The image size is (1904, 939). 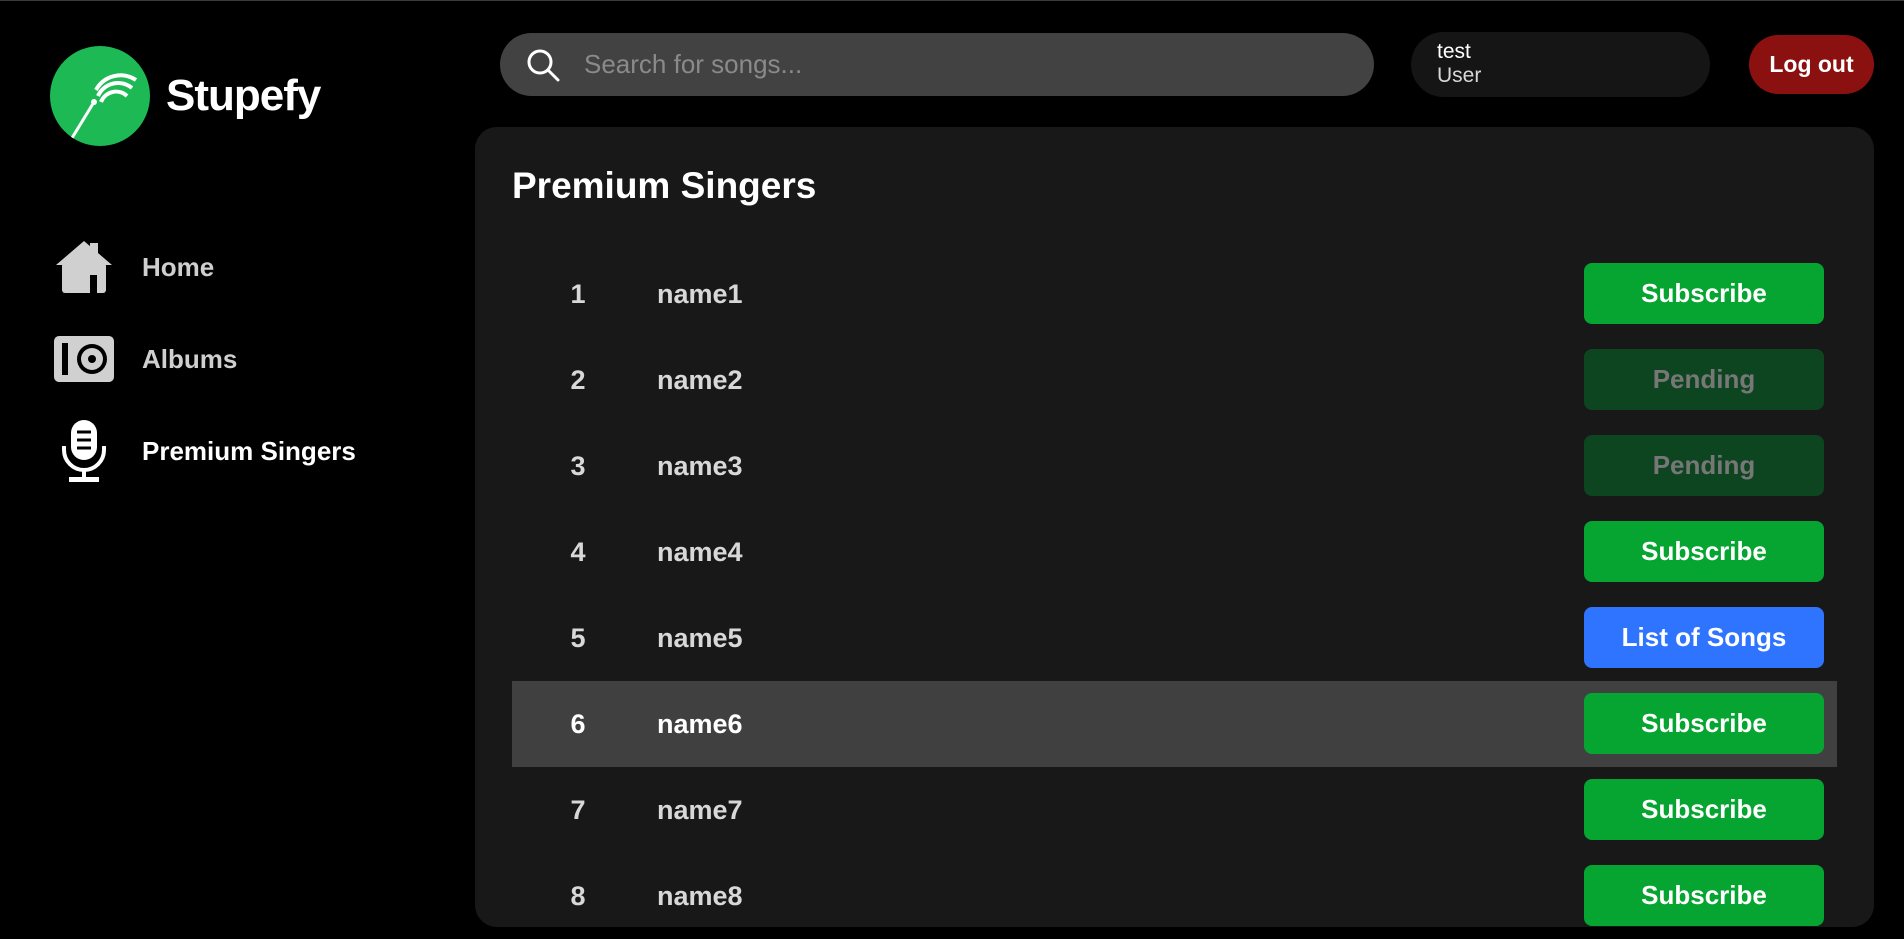 I want to click on singer-name: name8, so click(x=700, y=896).